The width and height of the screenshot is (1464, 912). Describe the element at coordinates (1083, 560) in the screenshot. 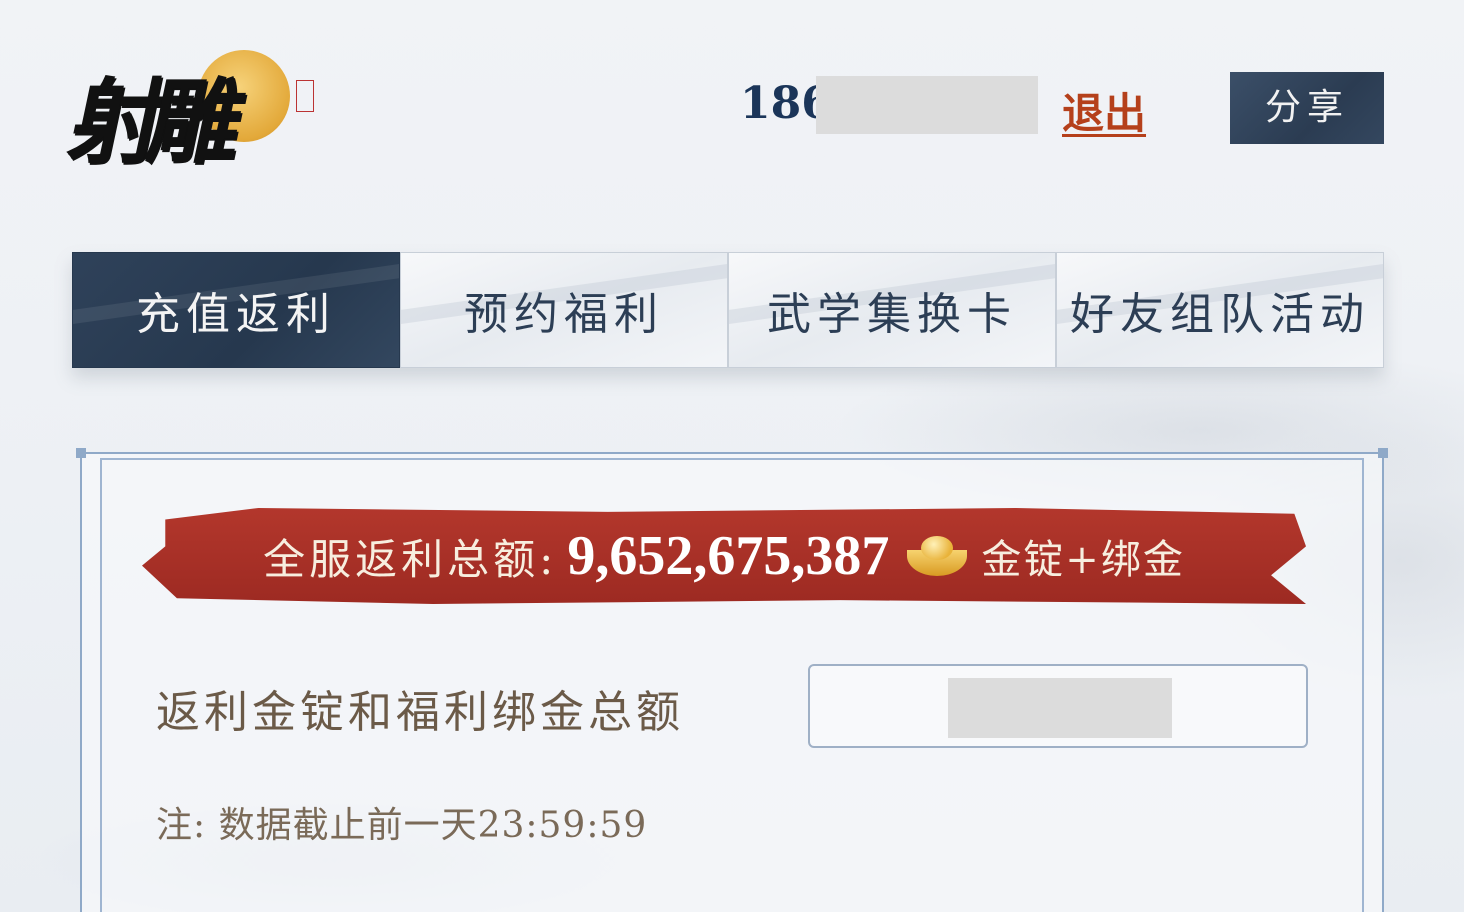

I see `banner-unit: 金锭+绑金` at that location.